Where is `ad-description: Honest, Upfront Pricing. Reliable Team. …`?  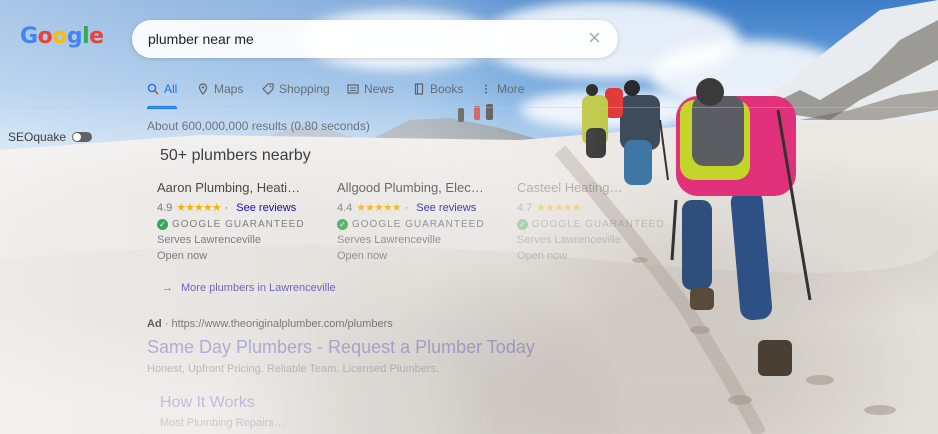 ad-description: Honest, Upfront Pricing. Reliable Team. … is located at coordinates (293, 369).